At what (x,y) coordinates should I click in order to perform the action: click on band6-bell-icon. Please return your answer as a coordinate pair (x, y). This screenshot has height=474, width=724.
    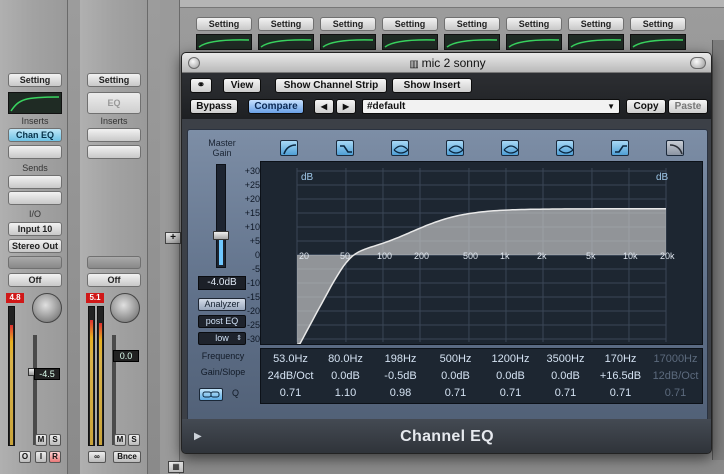
    Looking at the image, I should click on (565, 148).